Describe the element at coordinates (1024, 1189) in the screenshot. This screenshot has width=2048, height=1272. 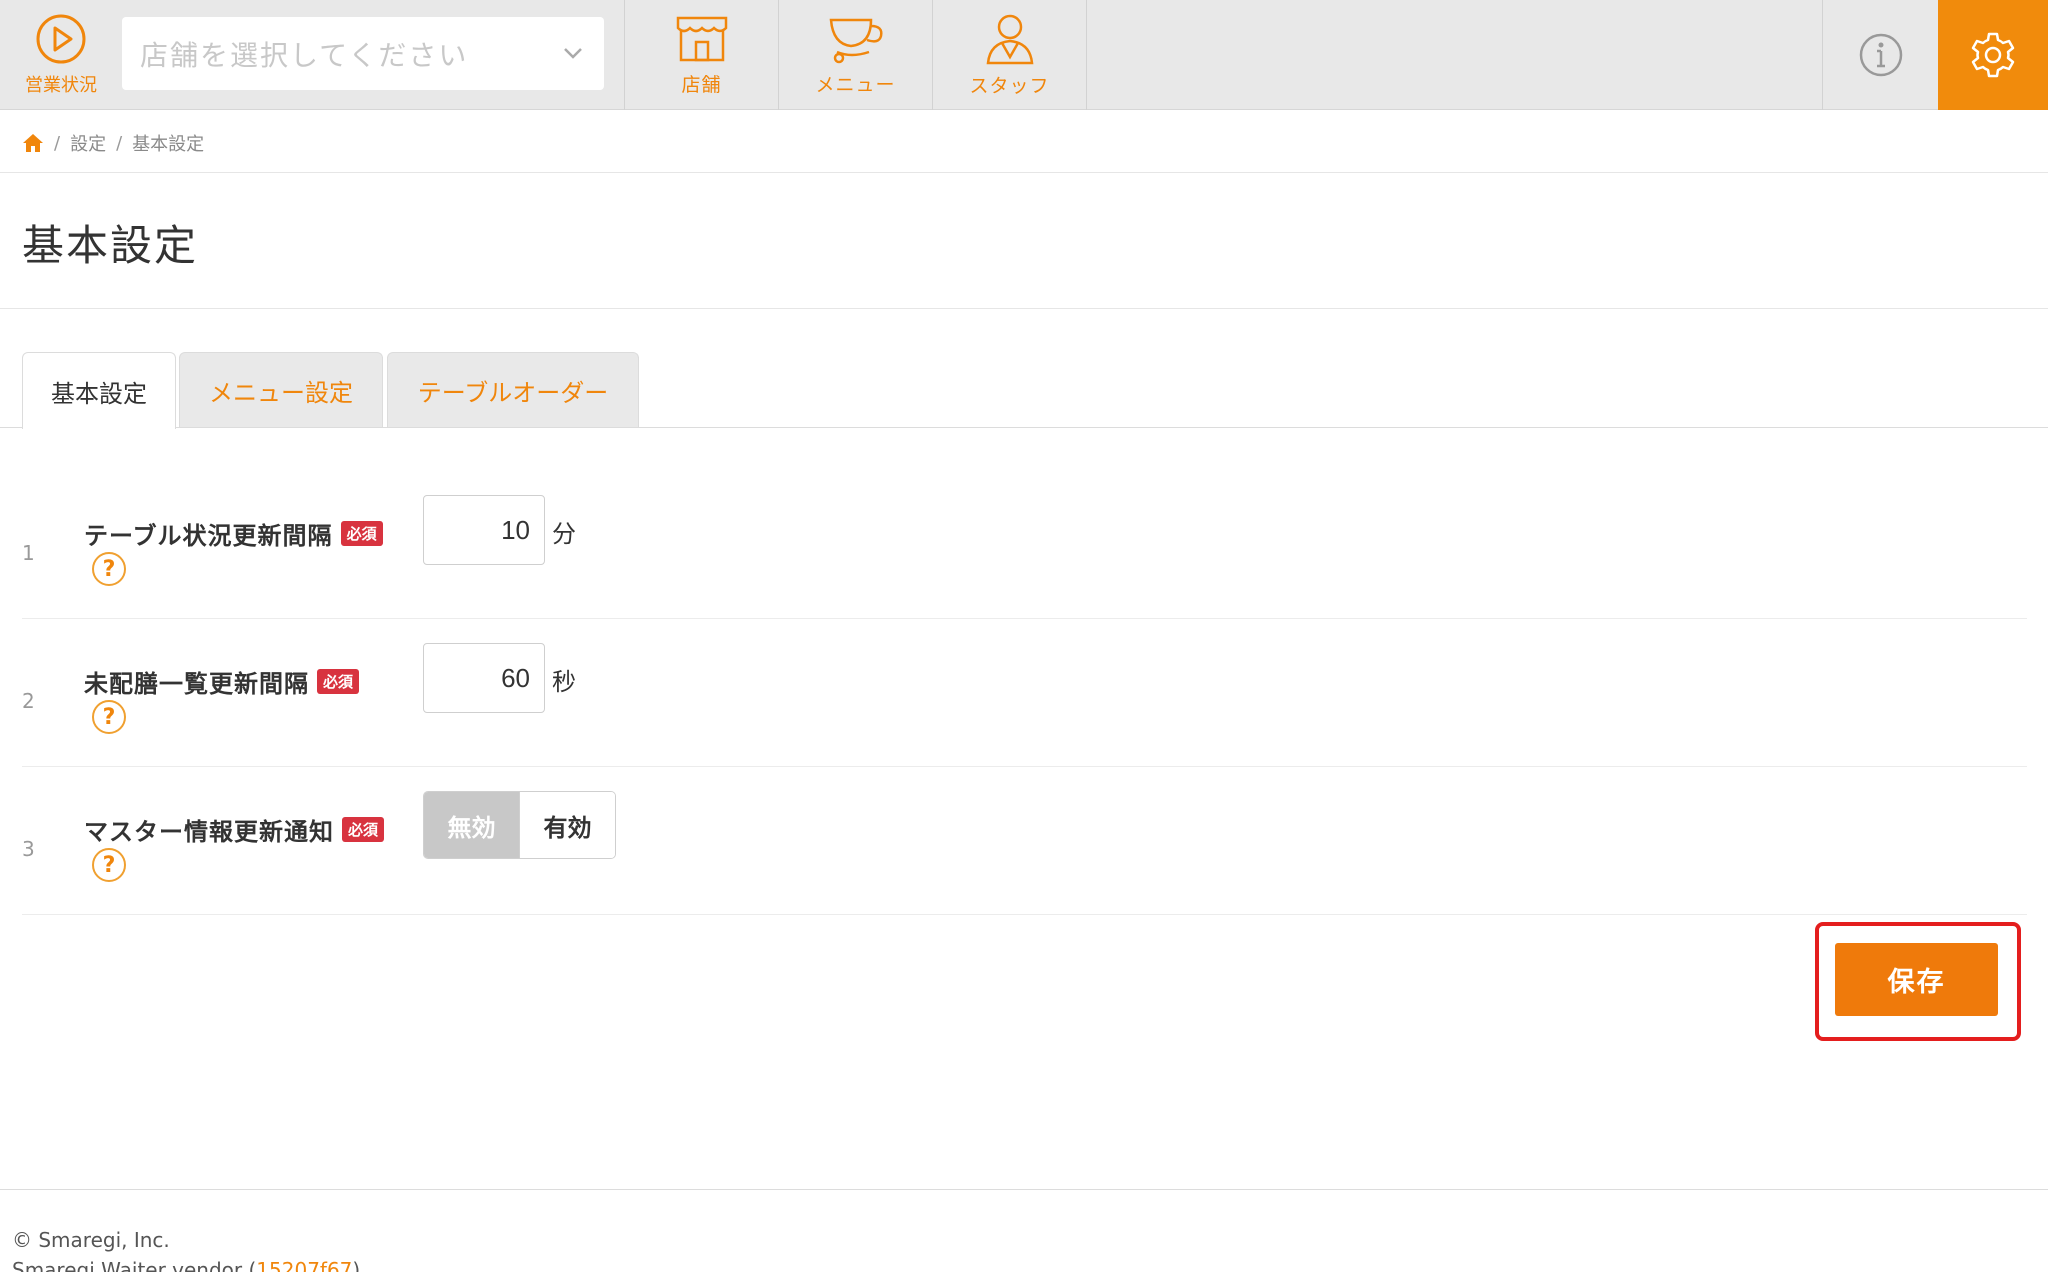
I see `footer-divider` at that location.